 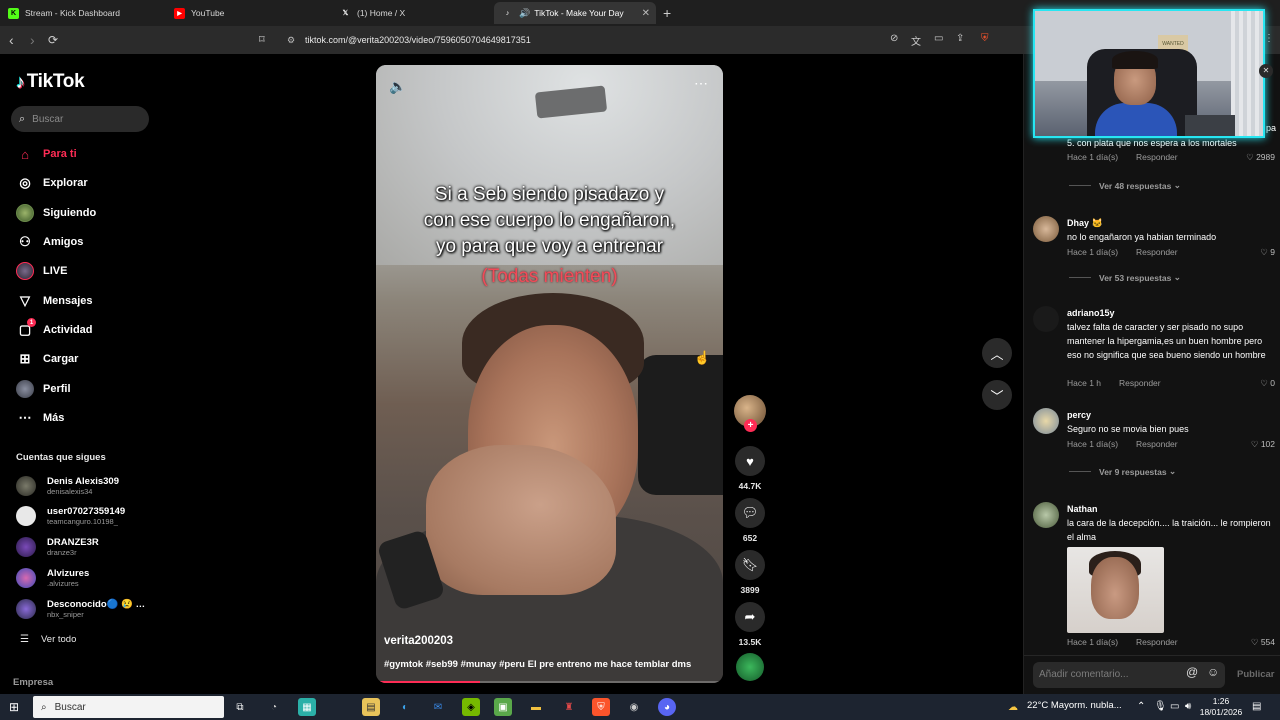 What do you see at coordinates (750, 624) in the screenshot?
I see `share-button: ➦ 13.5K` at bounding box center [750, 624].